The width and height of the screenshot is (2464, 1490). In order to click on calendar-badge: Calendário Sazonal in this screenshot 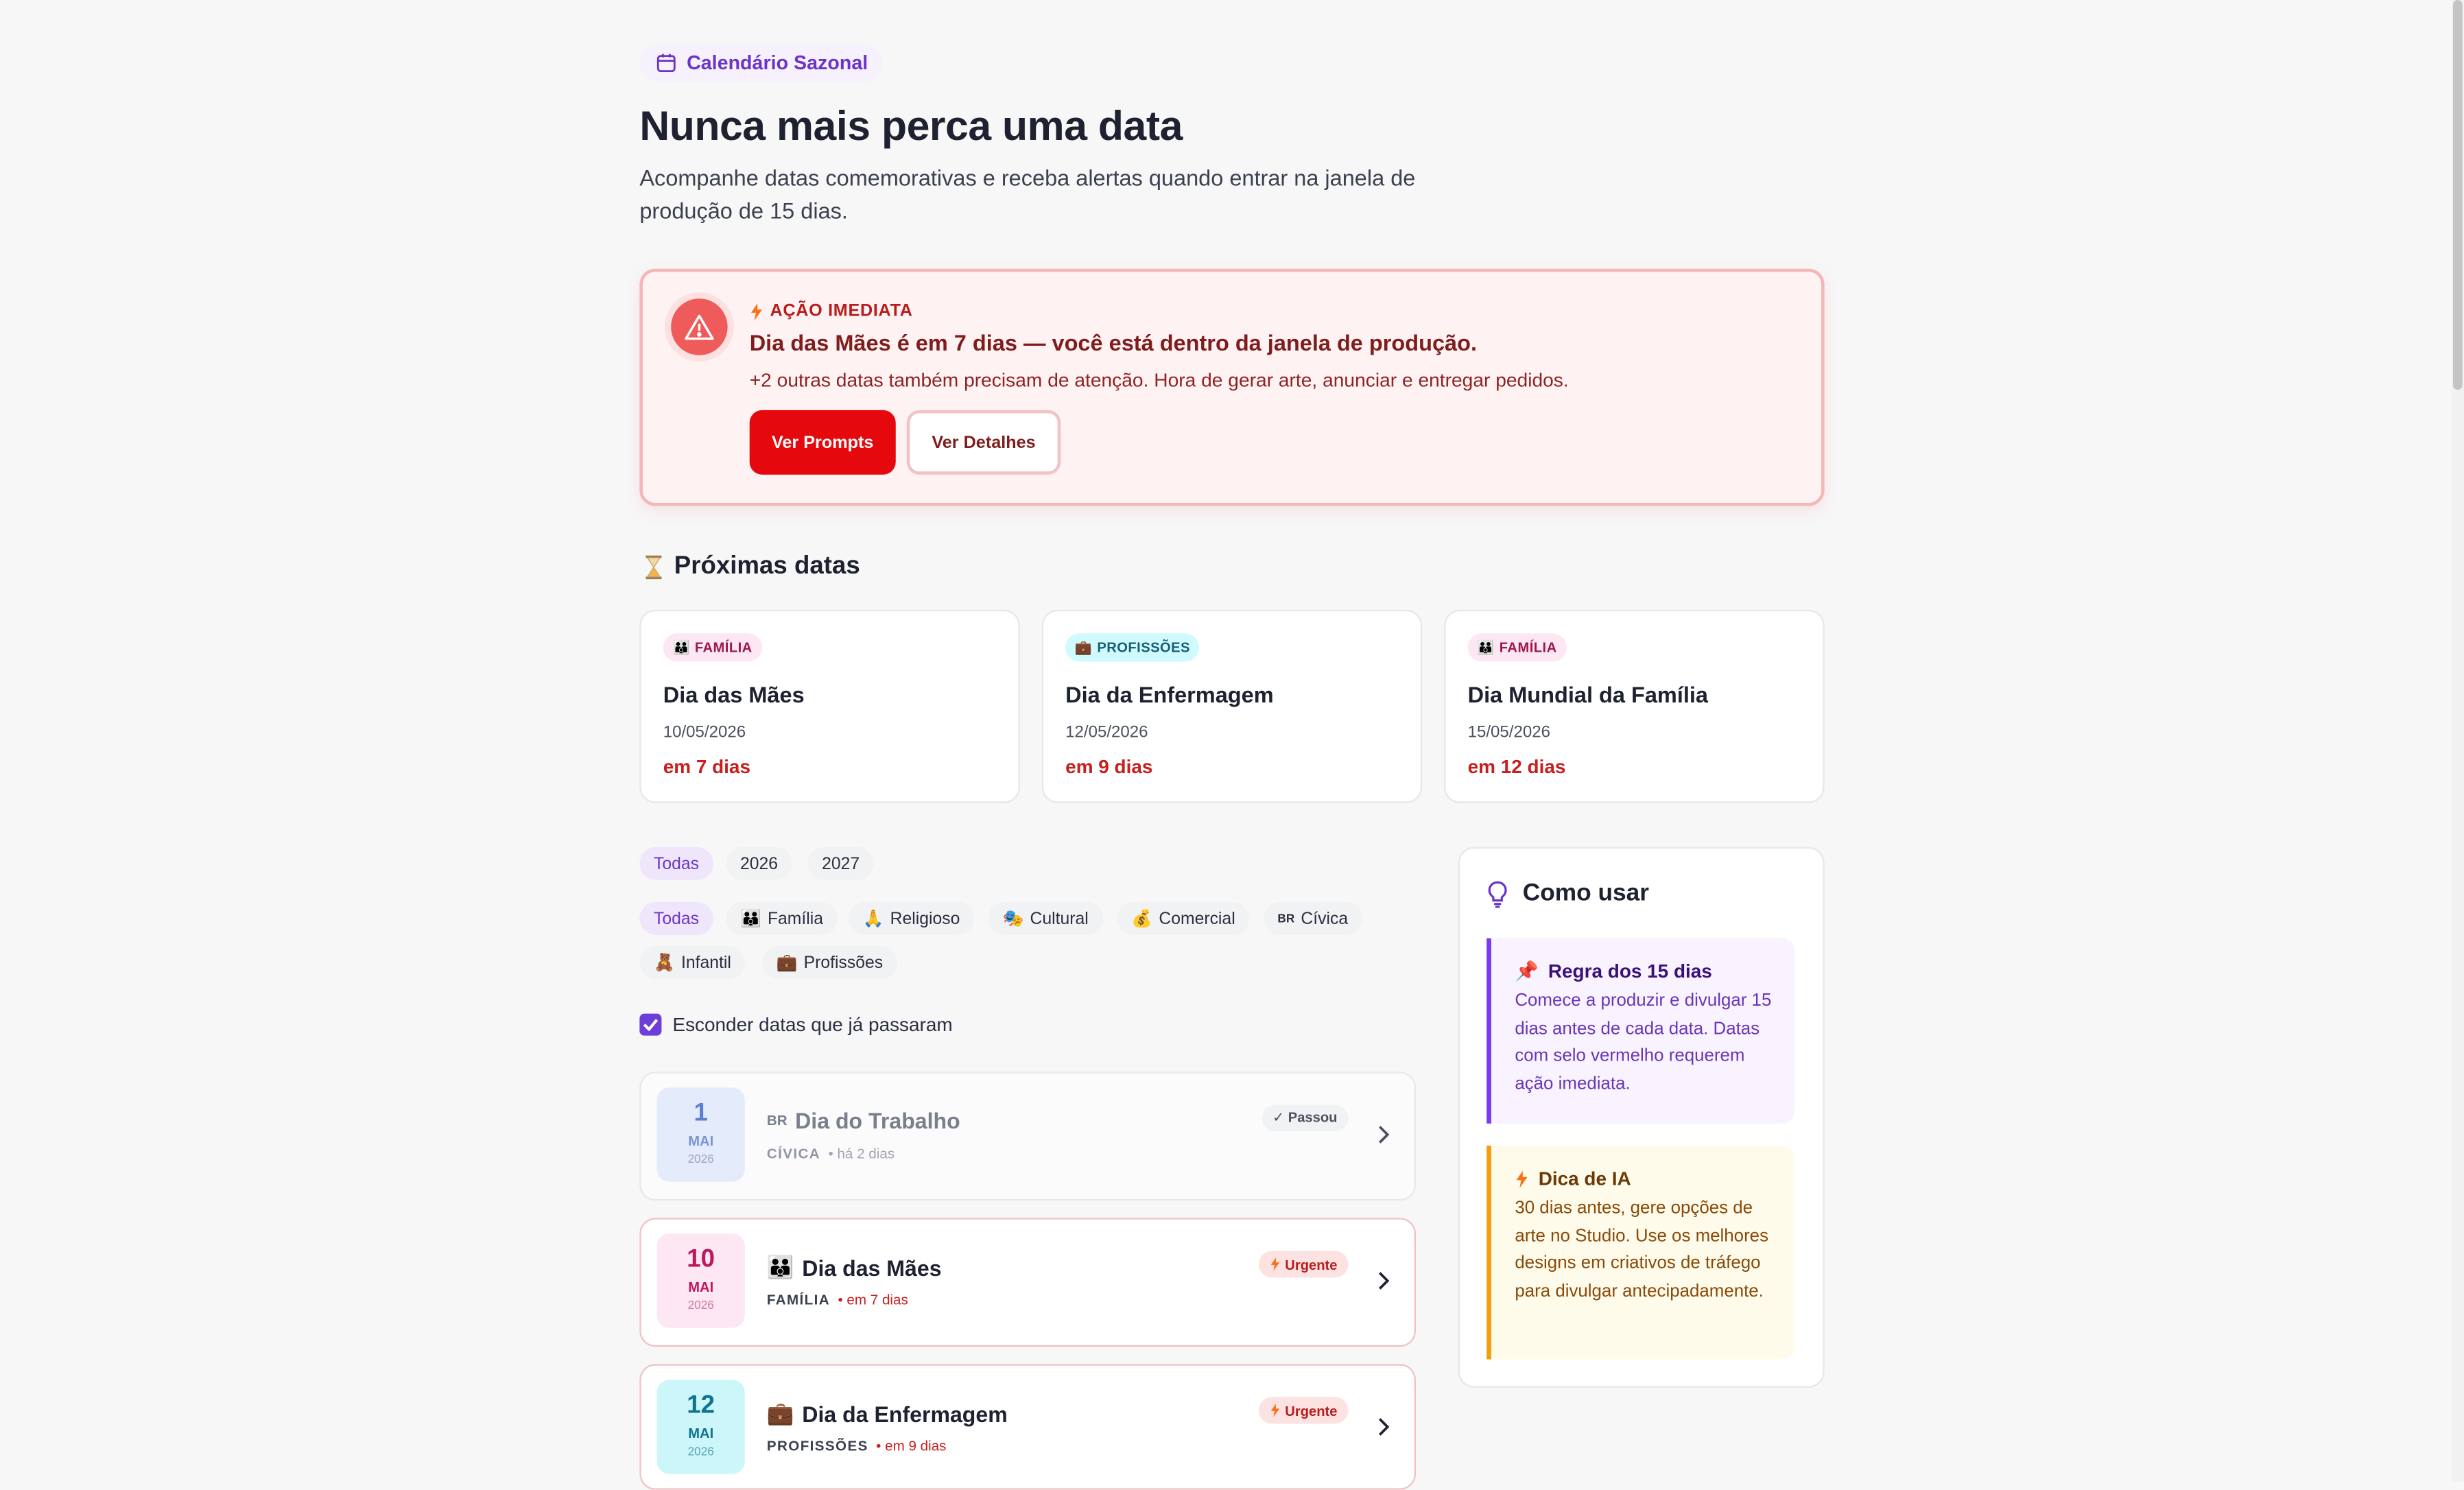, I will do `click(762, 63)`.